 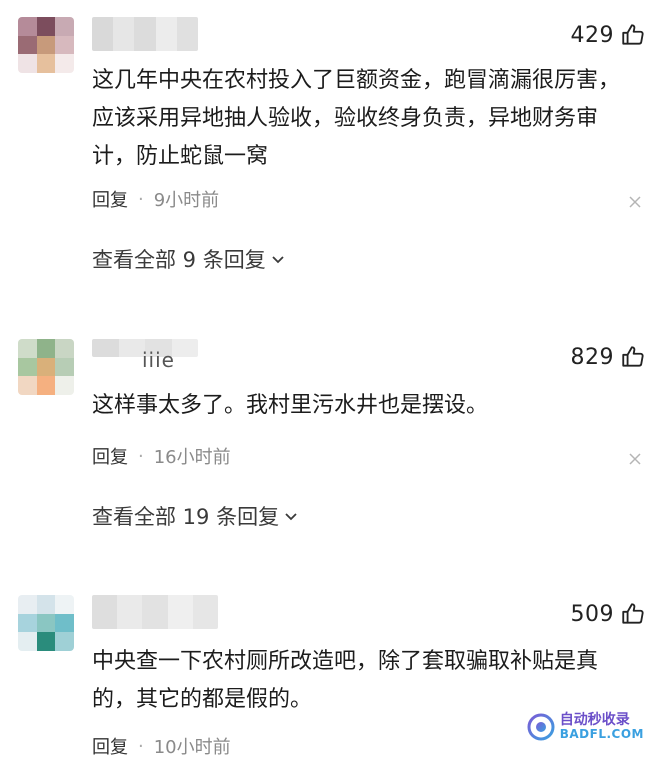 What do you see at coordinates (179, 260) in the screenshot?
I see `view-replies-label: 查看全部 9 条回复` at bounding box center [179, 260].